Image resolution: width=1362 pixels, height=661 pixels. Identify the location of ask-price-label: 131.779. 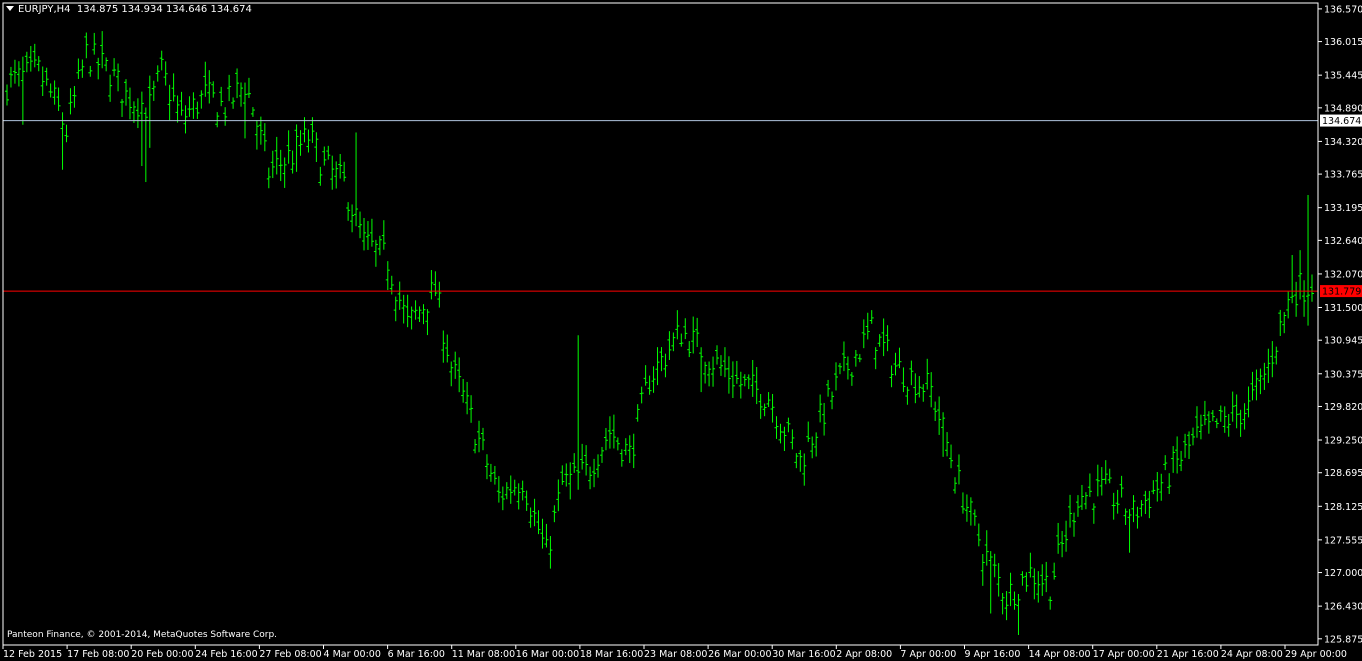
(1341, 292).